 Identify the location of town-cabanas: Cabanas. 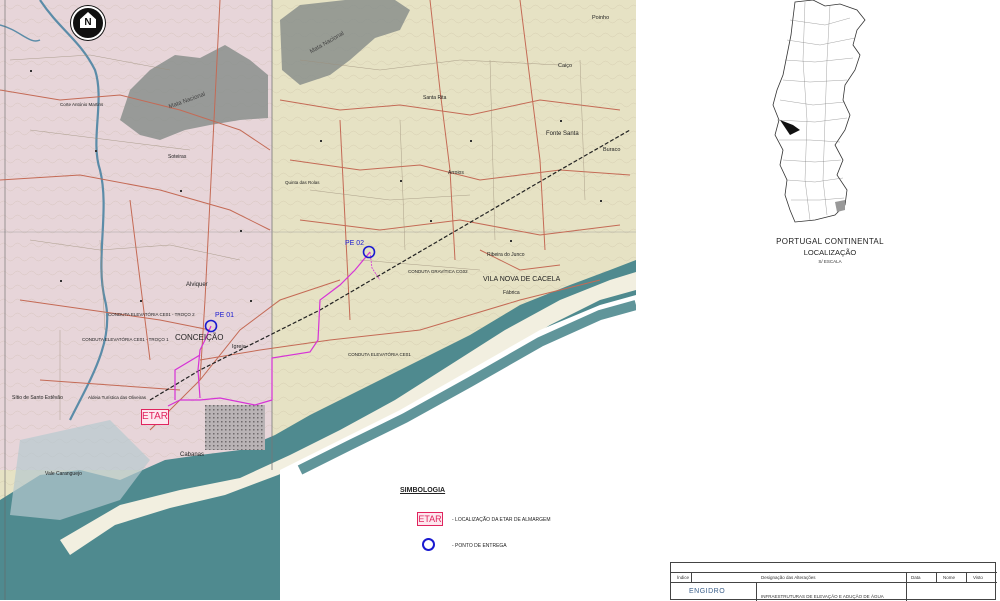
(192, 455).